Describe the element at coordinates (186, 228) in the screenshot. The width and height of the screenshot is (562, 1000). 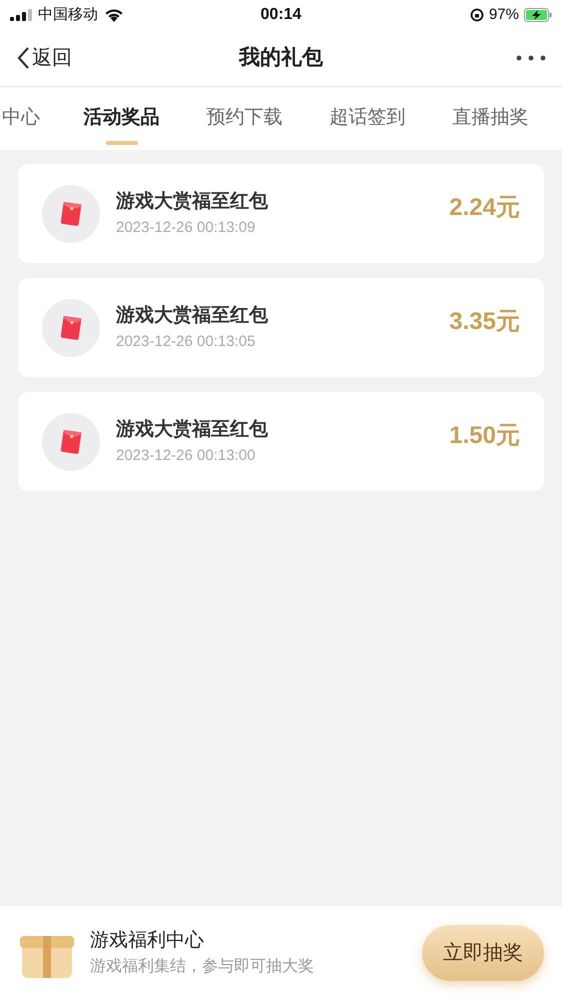
I see `prize-time: 2023-12-26 00:13:09` at that location.